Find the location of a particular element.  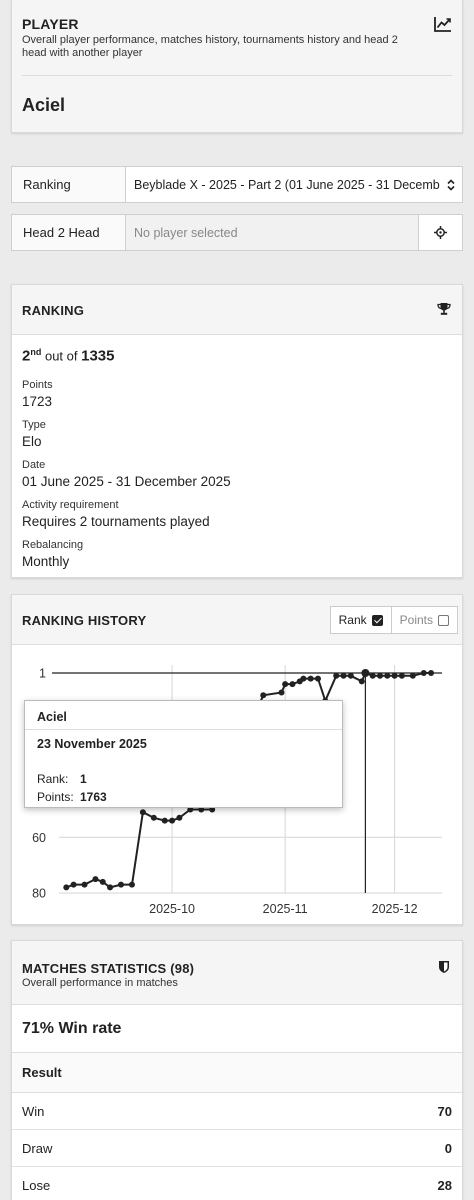

matches-title: MATCHES STATISTICS (98) is located at coordinates (108, 968).